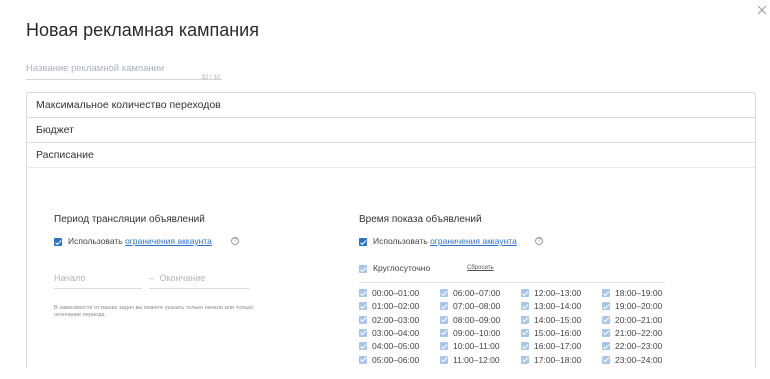 The width and height of the screenshot is (770, 379). Describe the element at coordinates (152, 278) in the screenshot. I see `period-dash: –` at that location.